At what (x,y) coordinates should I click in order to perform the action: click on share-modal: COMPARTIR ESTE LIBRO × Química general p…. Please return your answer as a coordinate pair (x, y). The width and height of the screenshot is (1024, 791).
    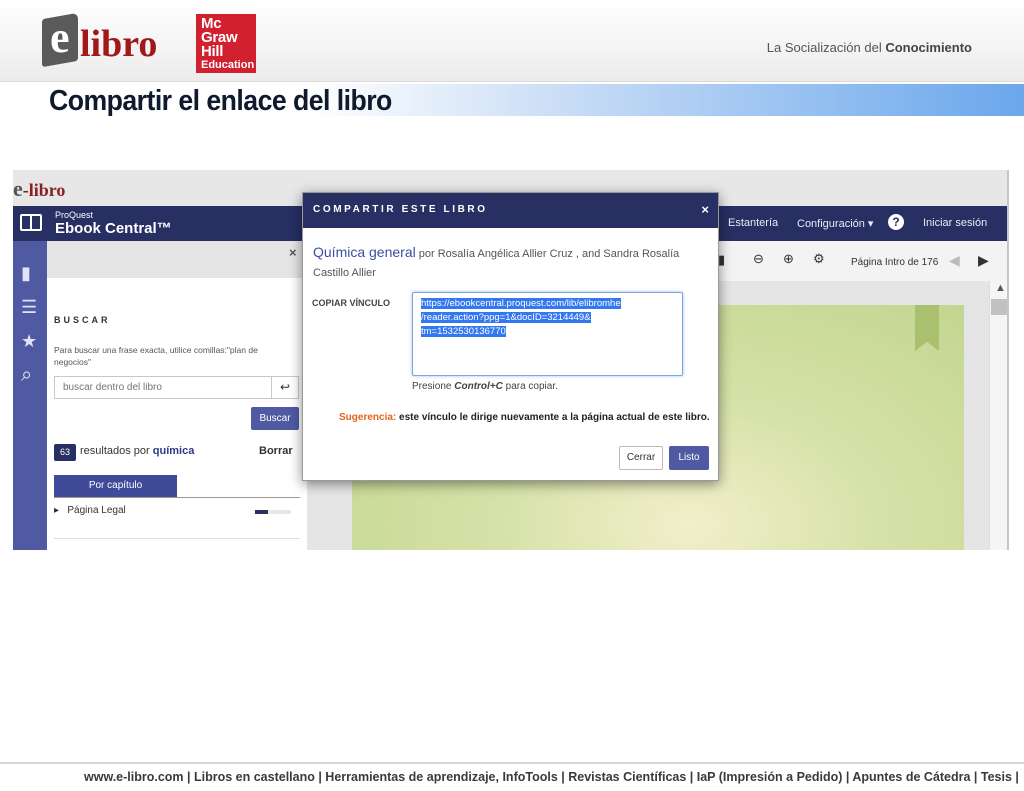
    Looking at the image, I should click on (510, 336).